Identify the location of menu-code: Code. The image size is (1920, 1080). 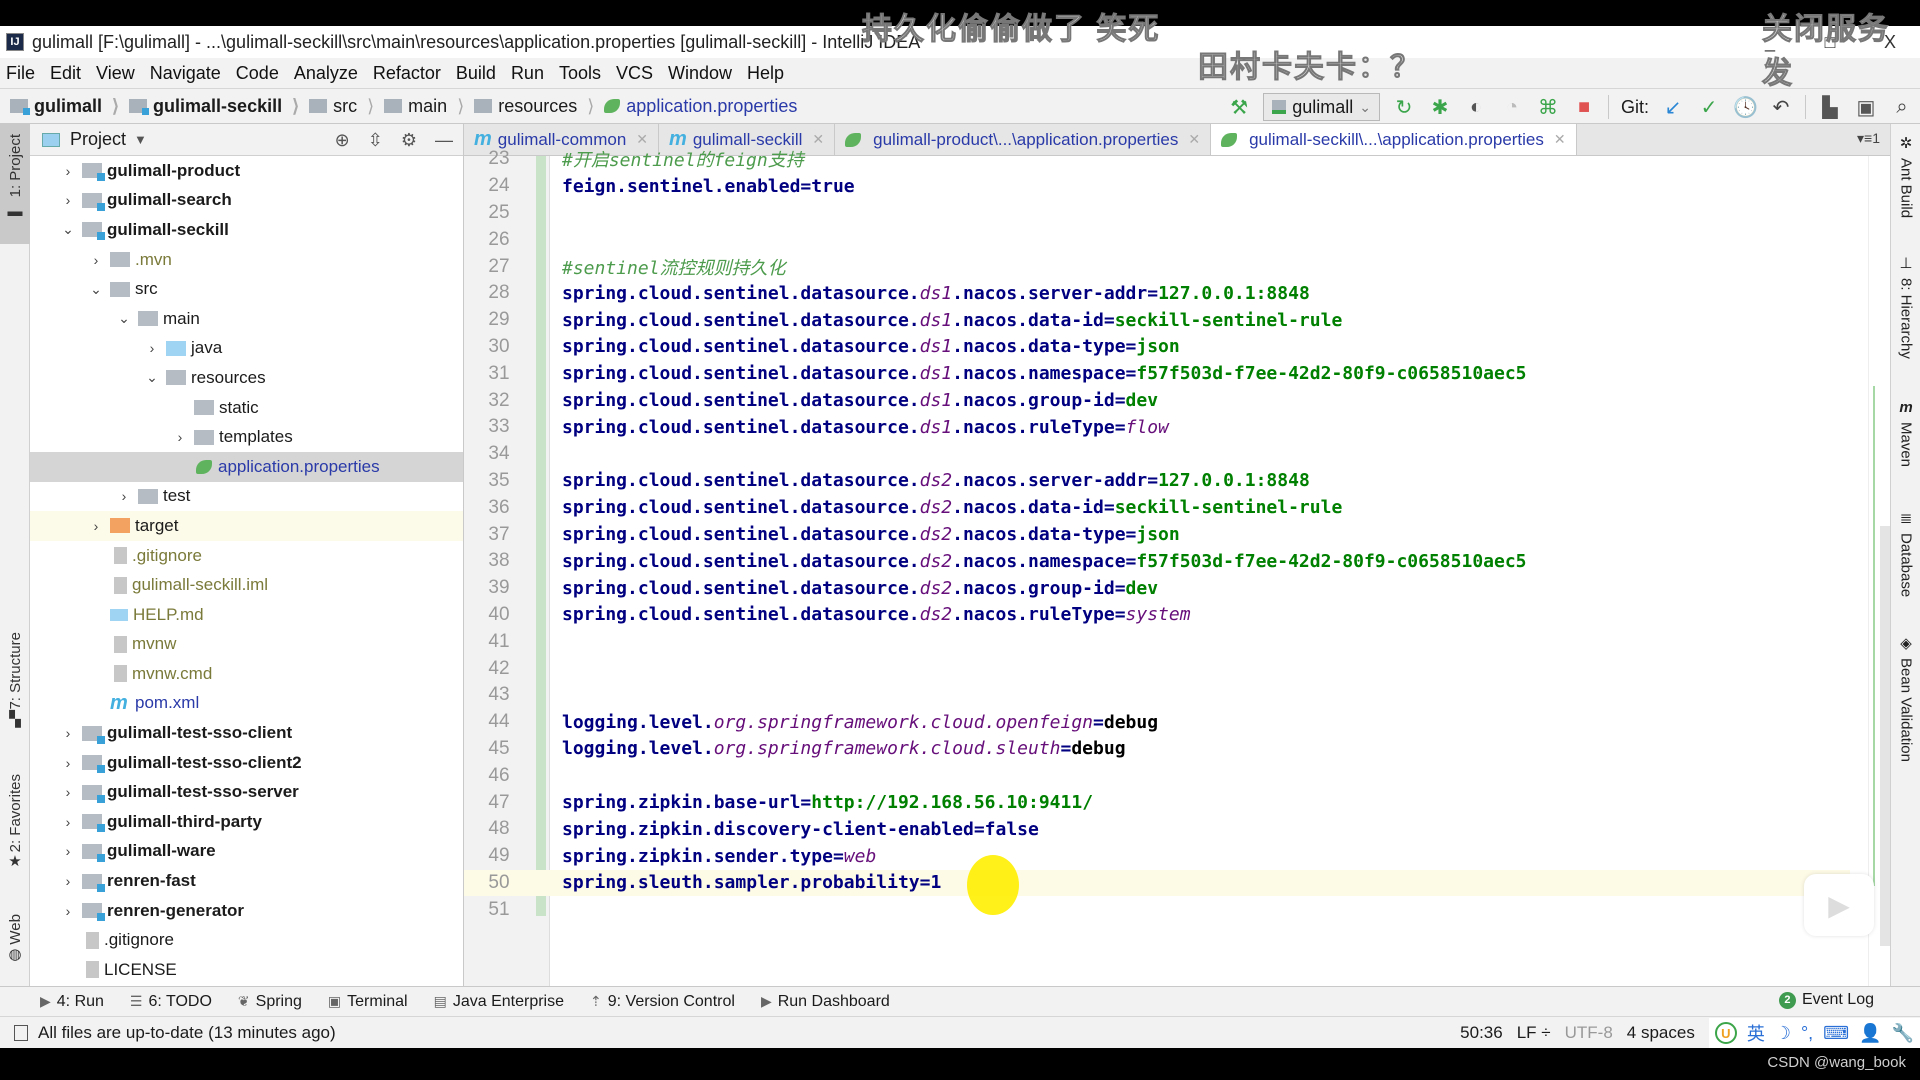
(257, 73).